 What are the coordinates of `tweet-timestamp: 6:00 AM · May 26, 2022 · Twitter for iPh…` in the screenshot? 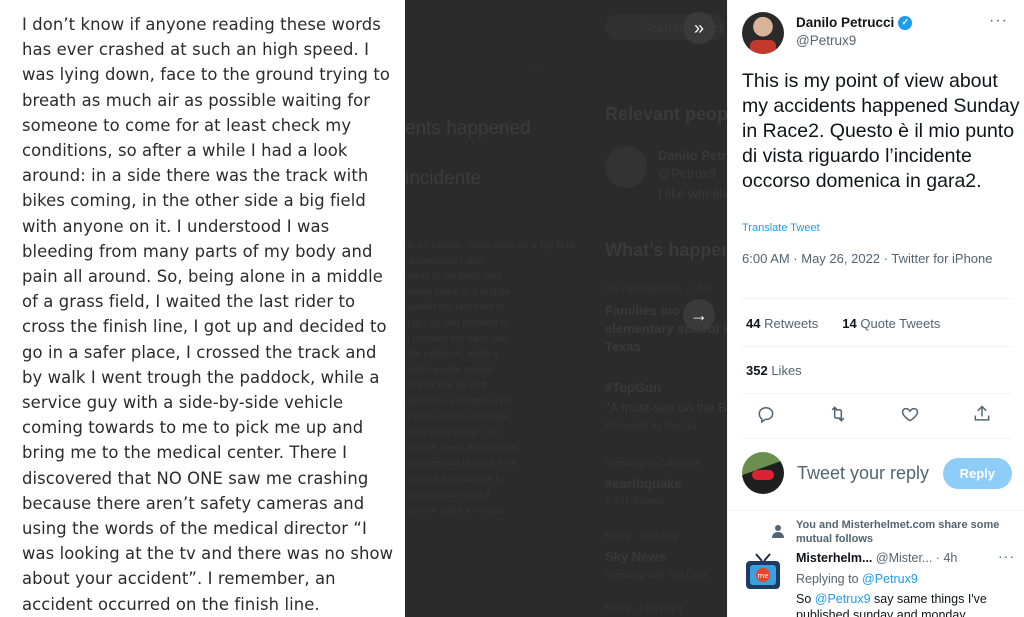 It's located at (877, 259).